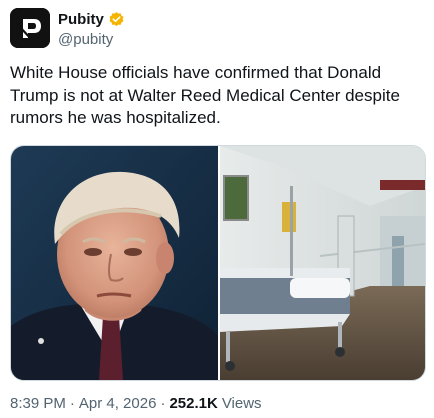 This screenshot has height=418, width=434. What do you see at coordinates (193, 403) in the screenshot?
I see `views-count: 252.1K` at bounding box center [193, 403].